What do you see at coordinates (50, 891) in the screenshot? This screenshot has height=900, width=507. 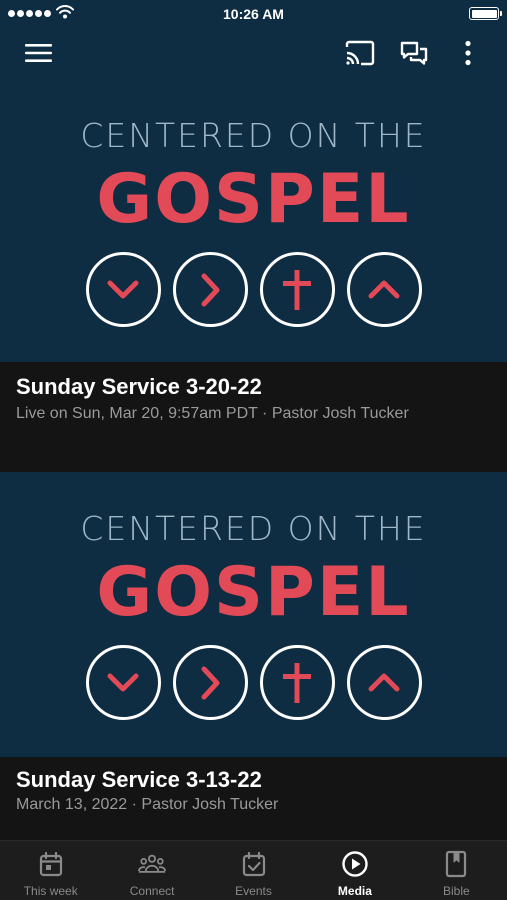 I see `tab-label: This week` at bounding box center [50, 891].